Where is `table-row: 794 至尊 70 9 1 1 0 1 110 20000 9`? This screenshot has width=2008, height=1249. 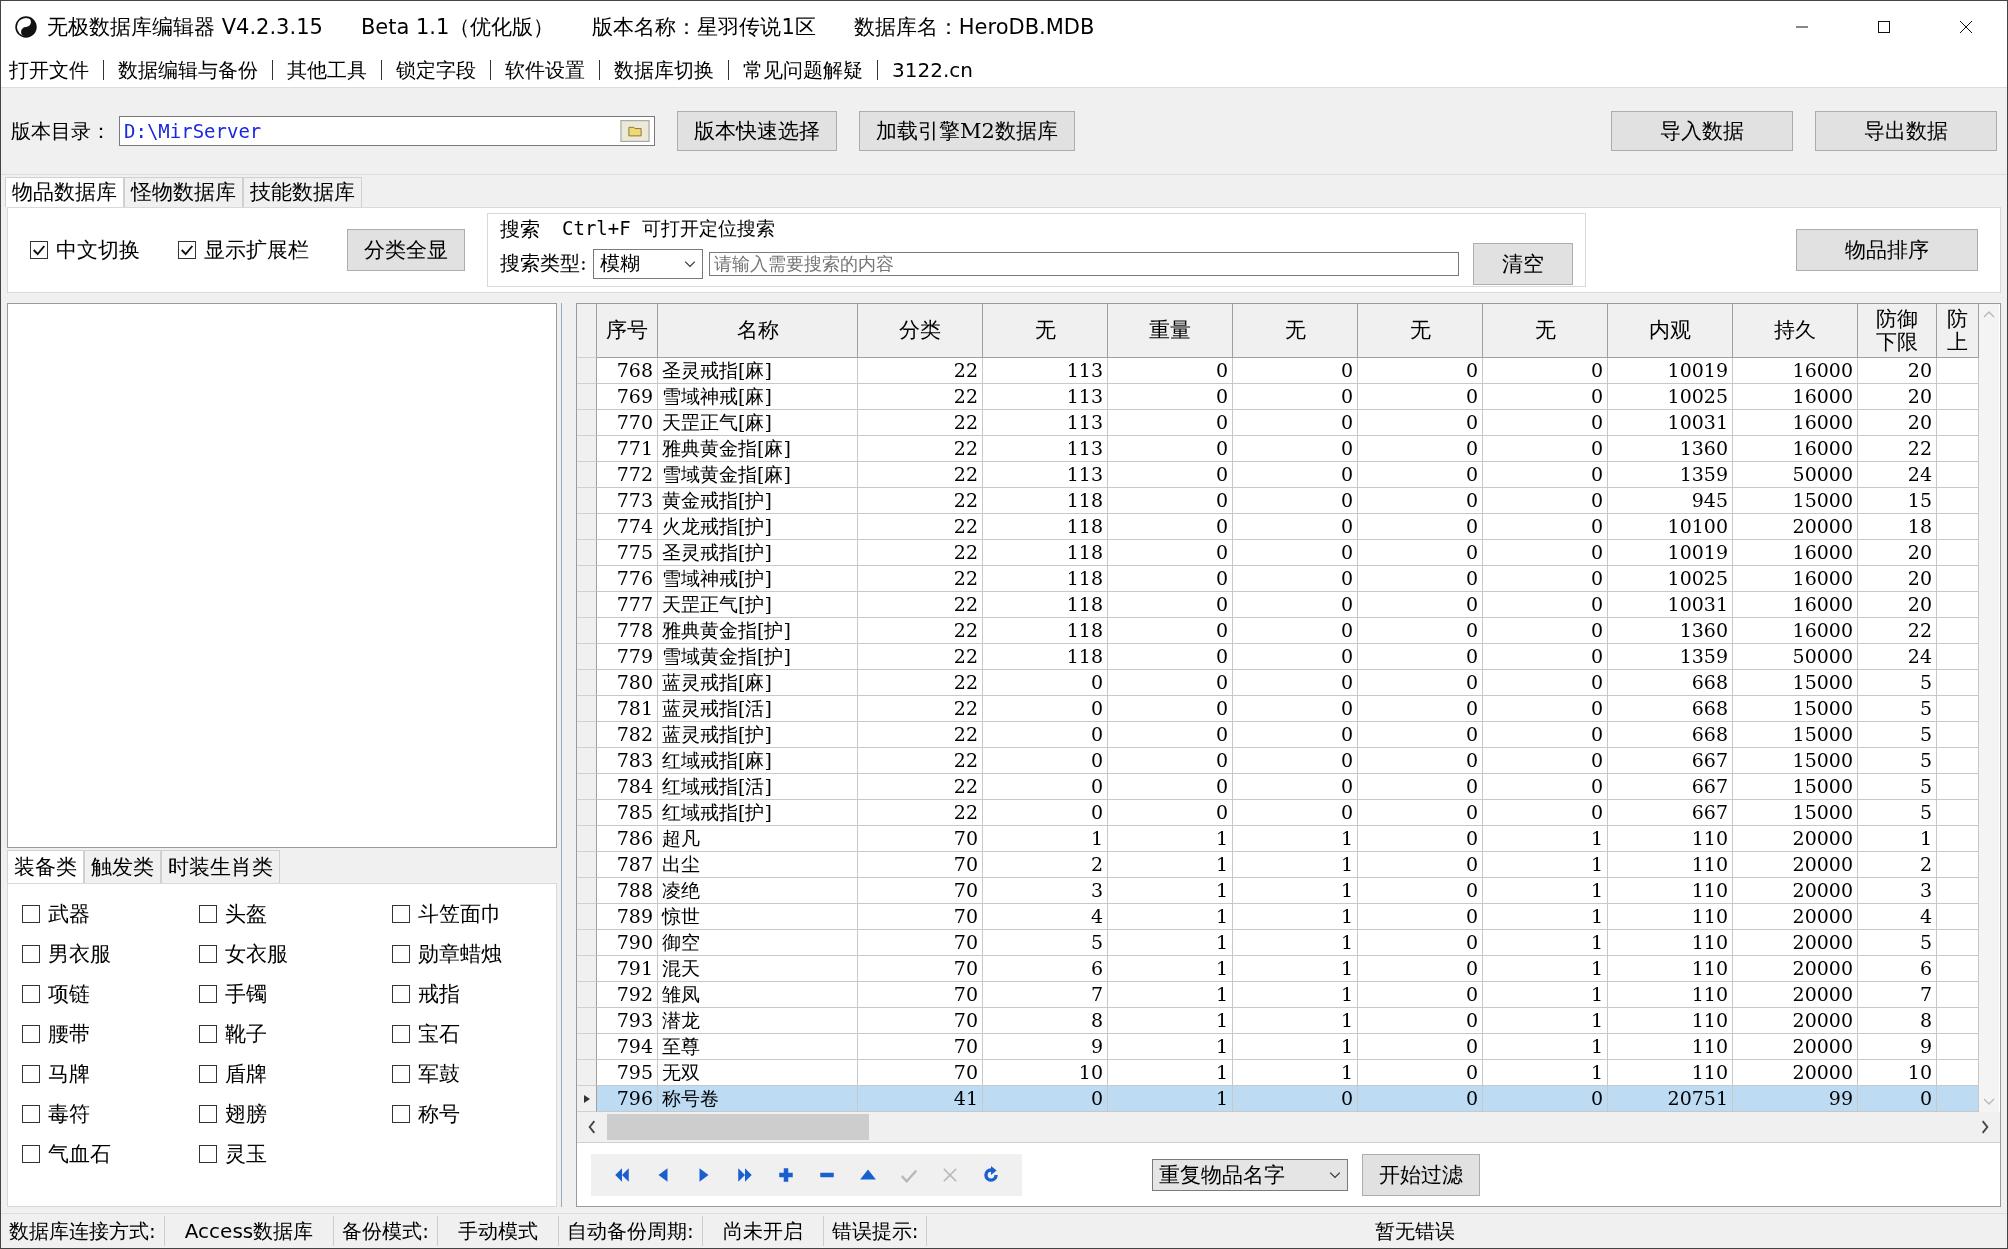
table-row: 794 至尊 70 9 1 1 0 1 110 20000 9 is located at coordinates (1278, 1047).